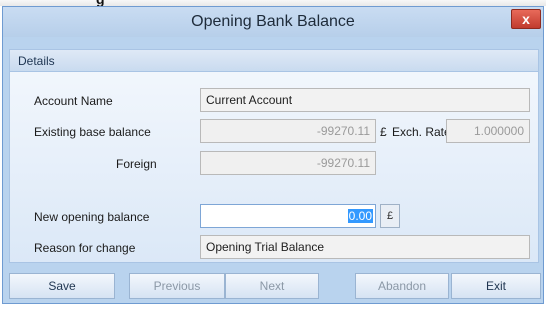 This screenshot has height=309, width=546. I want to click on existing-base-balance-field: -99270.11, so click(288, 131).